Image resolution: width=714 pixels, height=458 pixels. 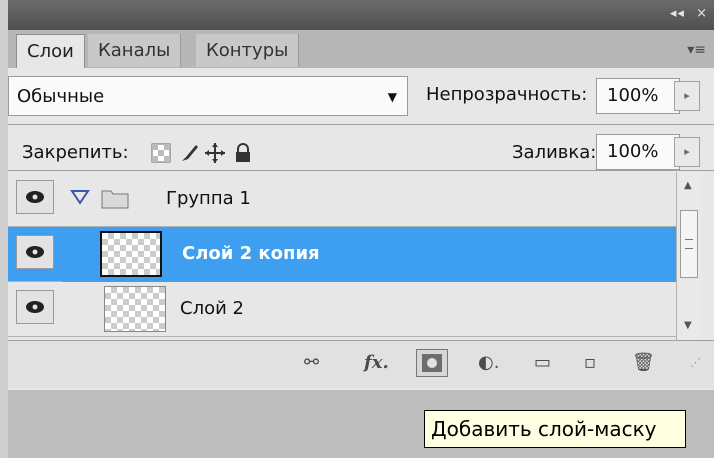 I want to click on layers-bottom-toolbar: ⚯ fx. ◐. ▭ ▫ 🗑 ⋰, so click(x=361, y=364).